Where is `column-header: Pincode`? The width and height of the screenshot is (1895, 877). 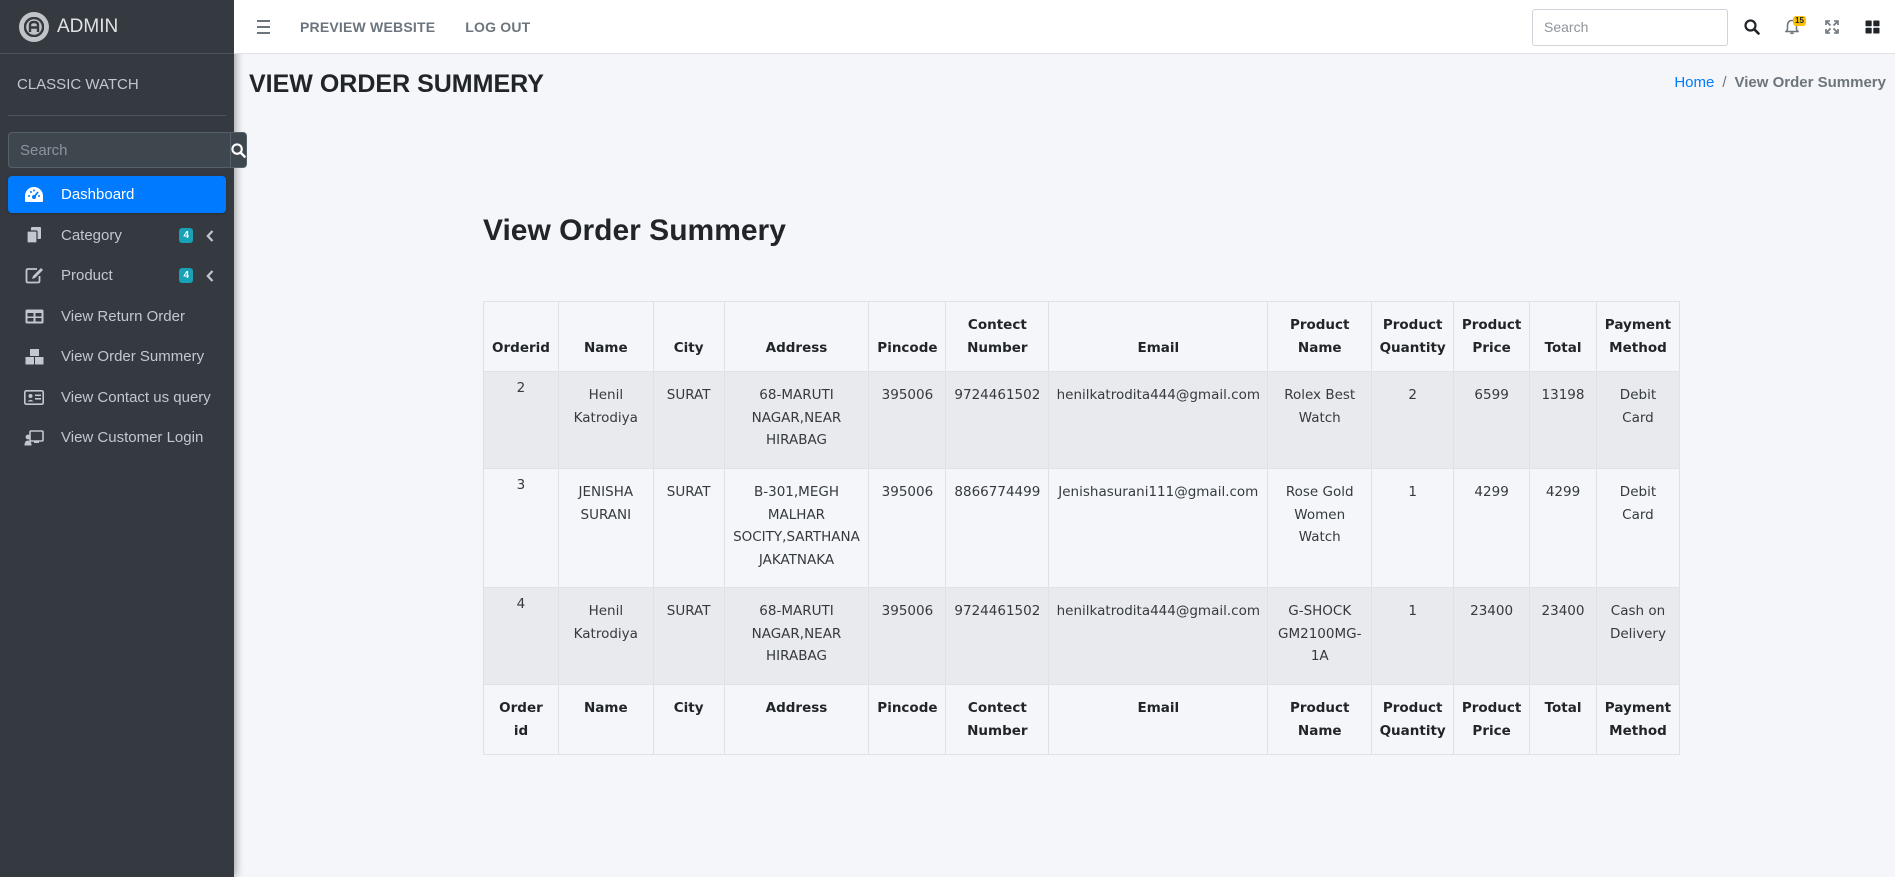 column-header: Pincode is located at coordinates (907, 336).